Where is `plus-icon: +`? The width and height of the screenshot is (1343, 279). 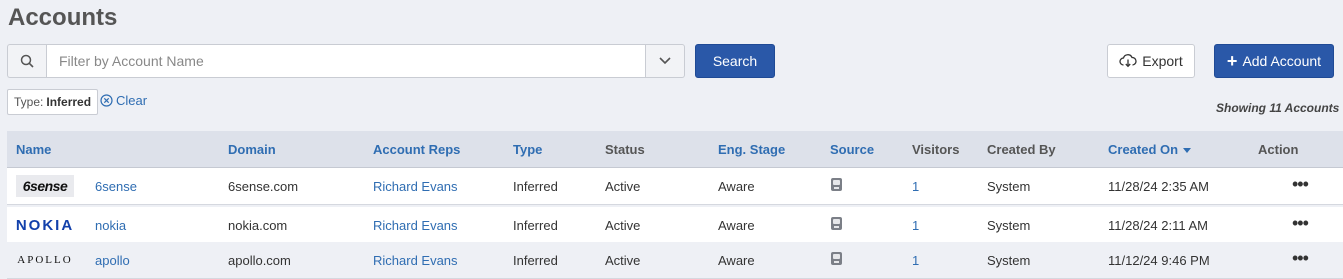 plus-icon: + is located at coordinates (1232, 61).